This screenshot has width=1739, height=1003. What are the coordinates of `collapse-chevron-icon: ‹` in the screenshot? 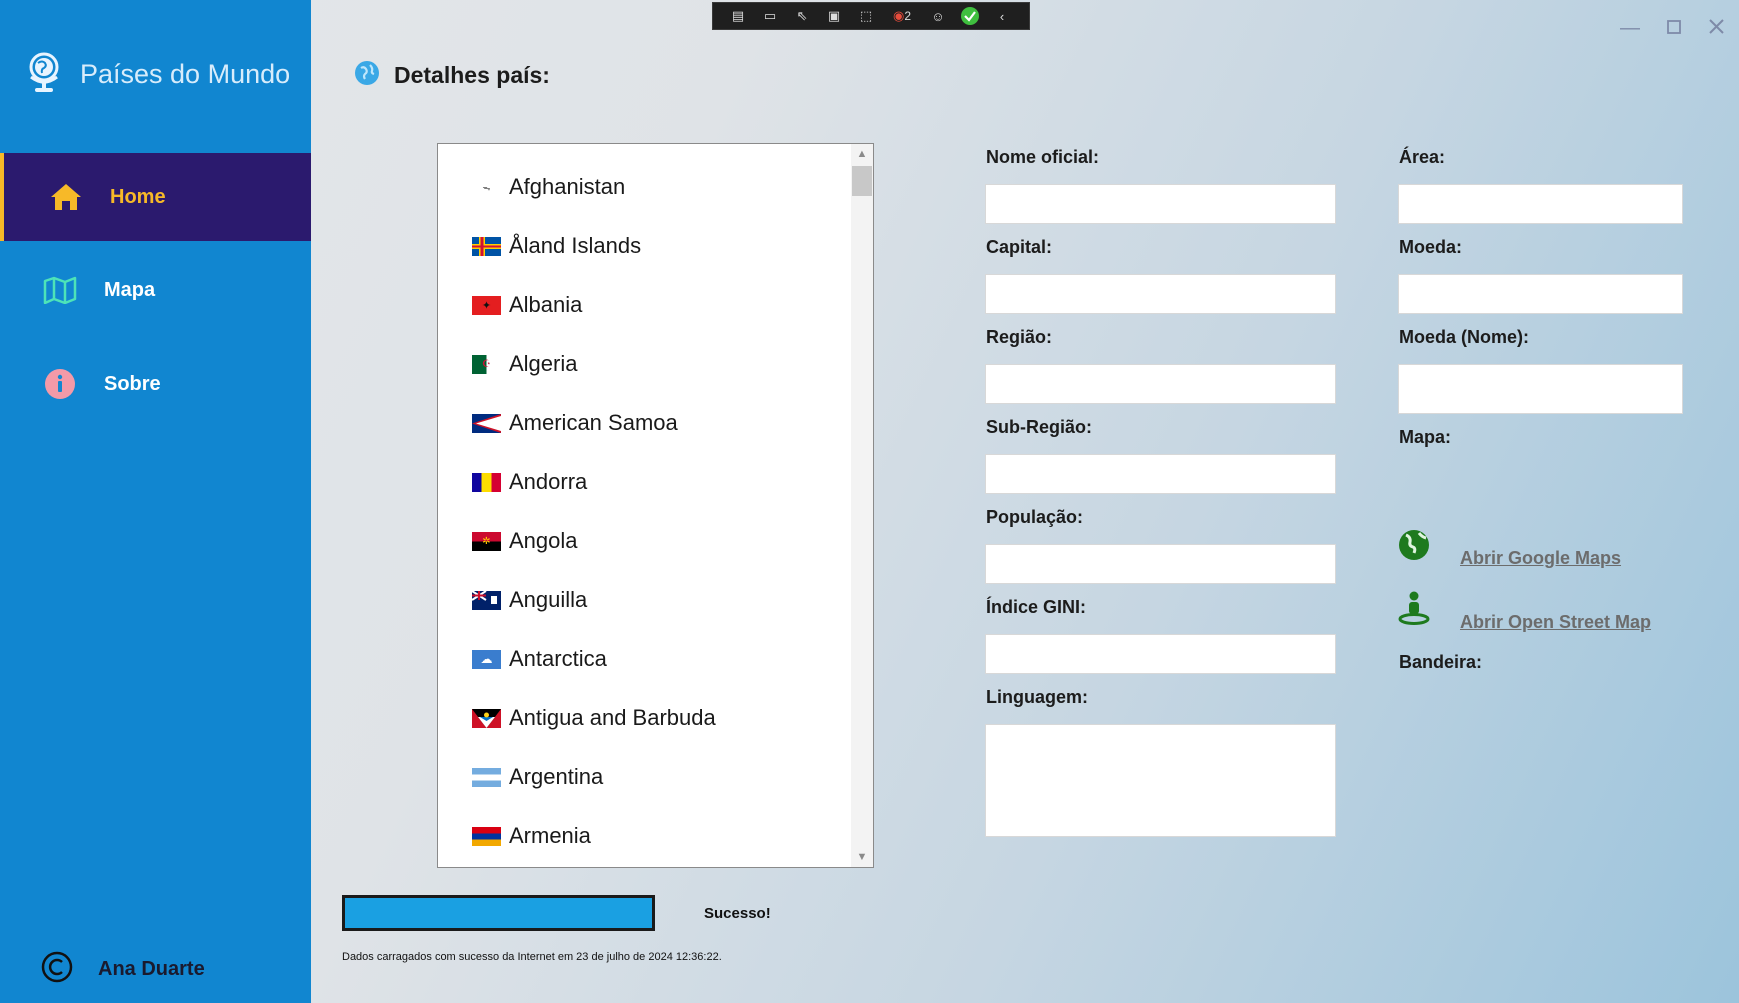 It's located at (1002, 16).